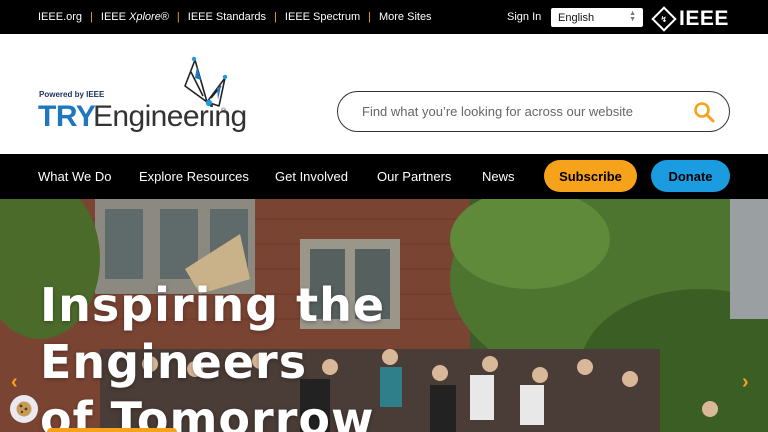 This screenshot has width=768, height=432. I want to click on link-label-italic: Xplore, so click(145, 17).